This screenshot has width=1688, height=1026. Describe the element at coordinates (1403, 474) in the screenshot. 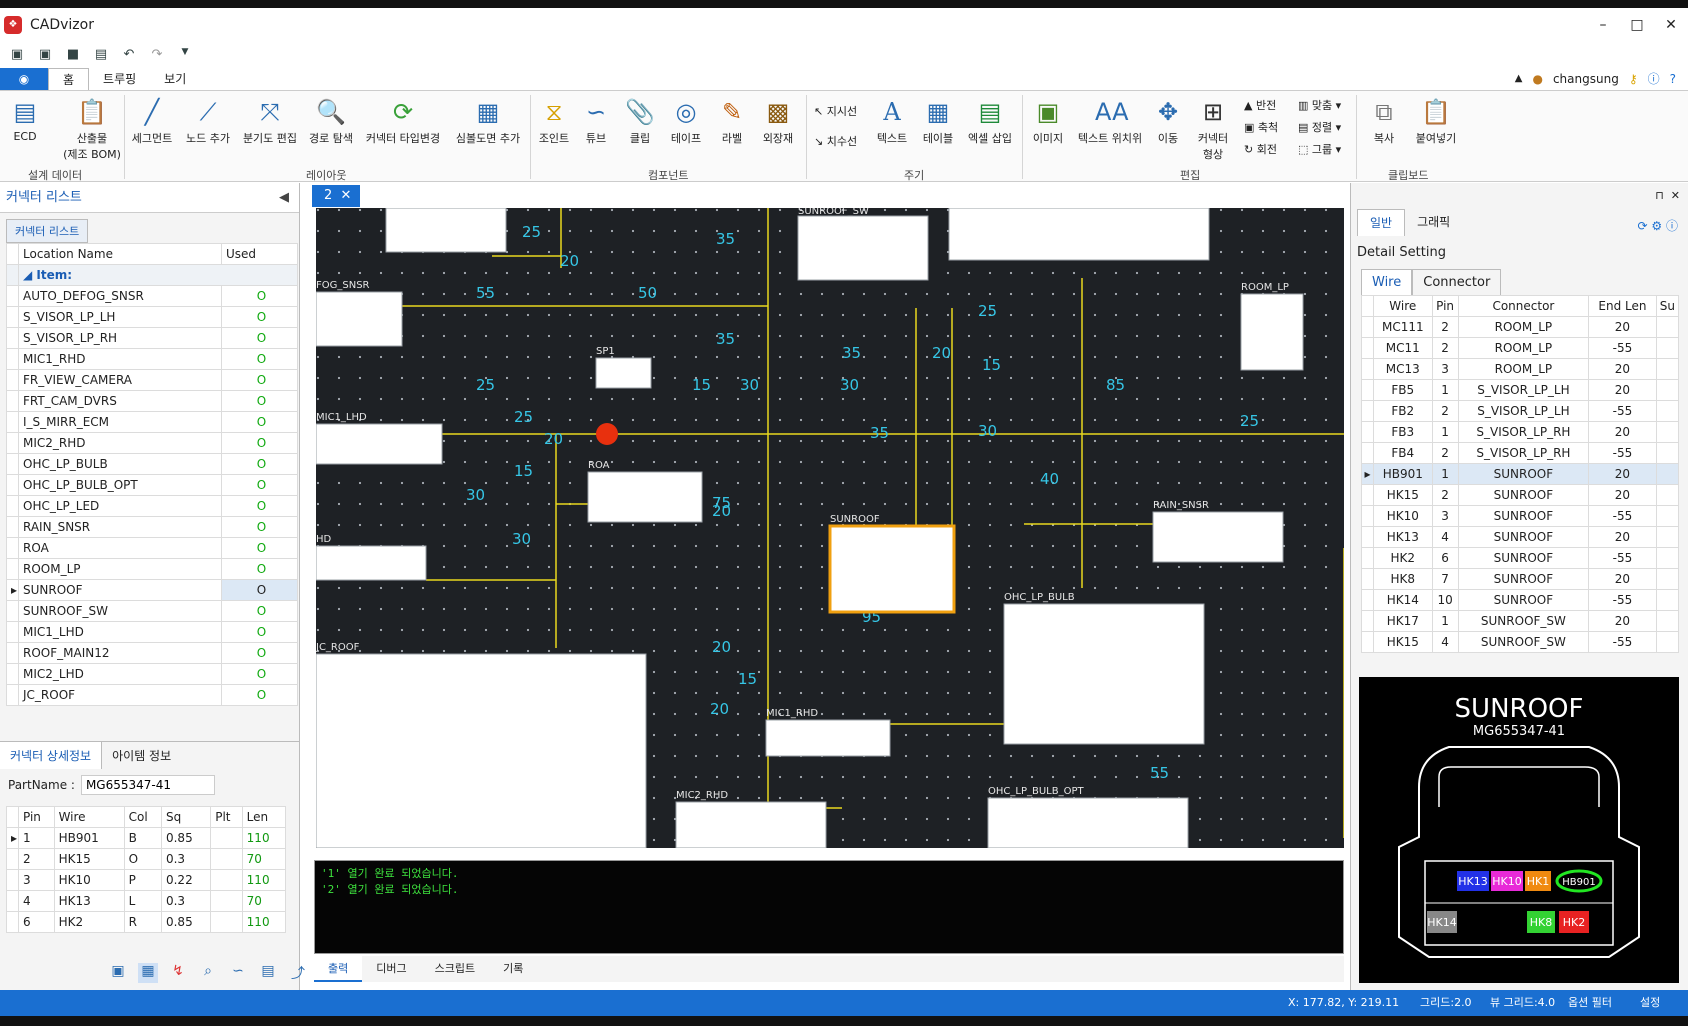

I see `wire-name: HB901` at that location.